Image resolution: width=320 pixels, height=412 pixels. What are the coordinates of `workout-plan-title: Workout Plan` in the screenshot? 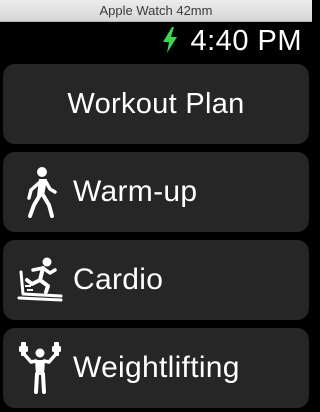 It's located at (156, 103).